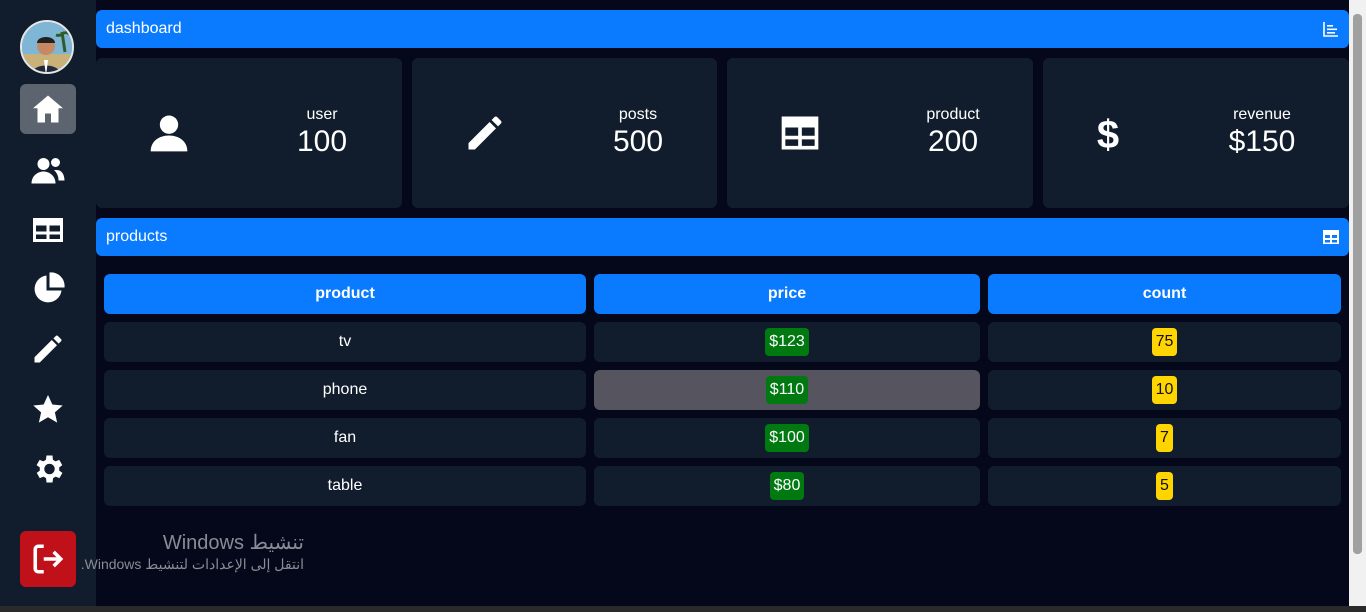 This screenshot has width=1366, height=612. I want to click on sidebar-item-settings, so click(48, 469).